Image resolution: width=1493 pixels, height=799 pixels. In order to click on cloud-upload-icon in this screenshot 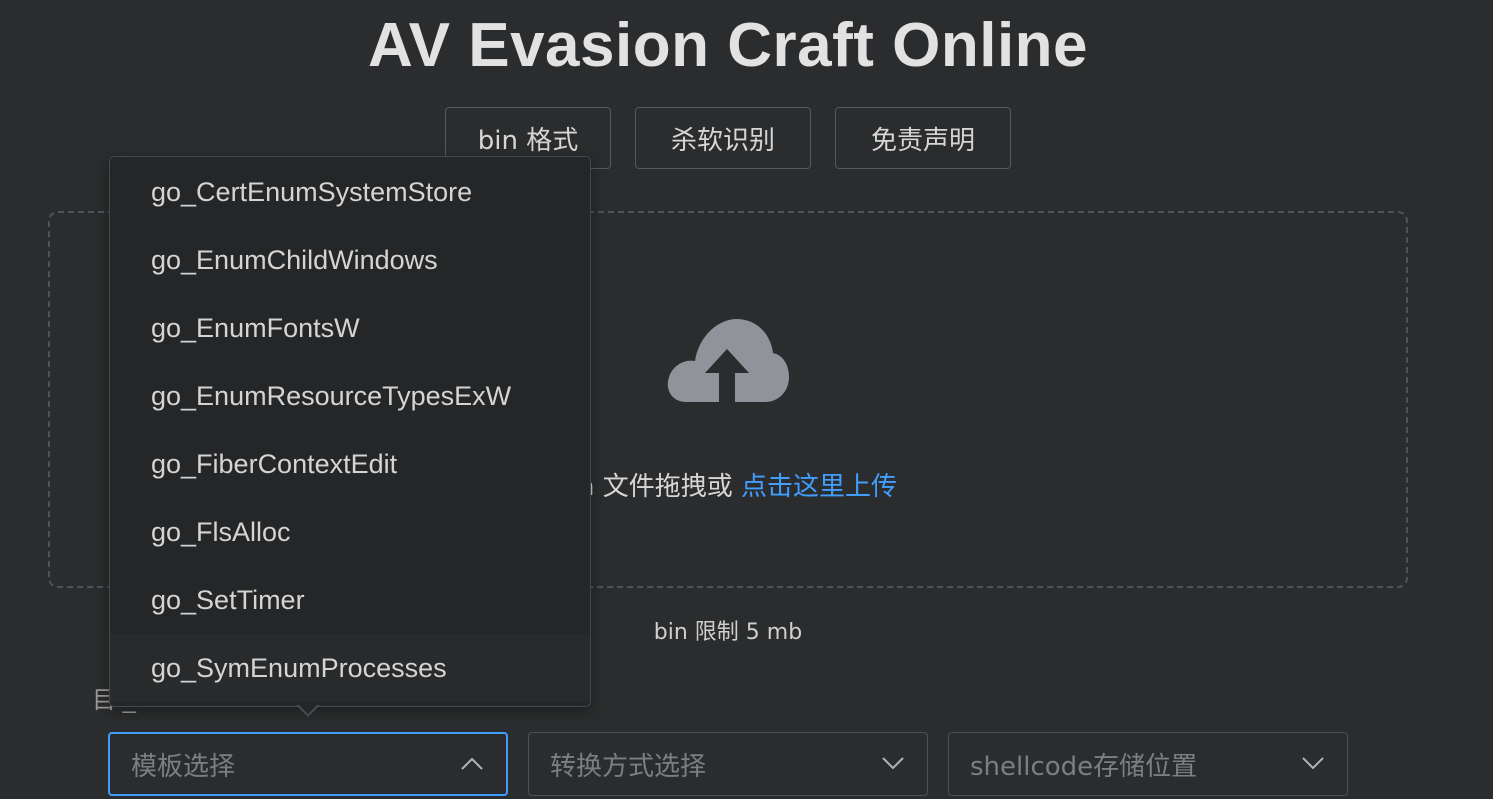, I will do `click(727, 363)`.